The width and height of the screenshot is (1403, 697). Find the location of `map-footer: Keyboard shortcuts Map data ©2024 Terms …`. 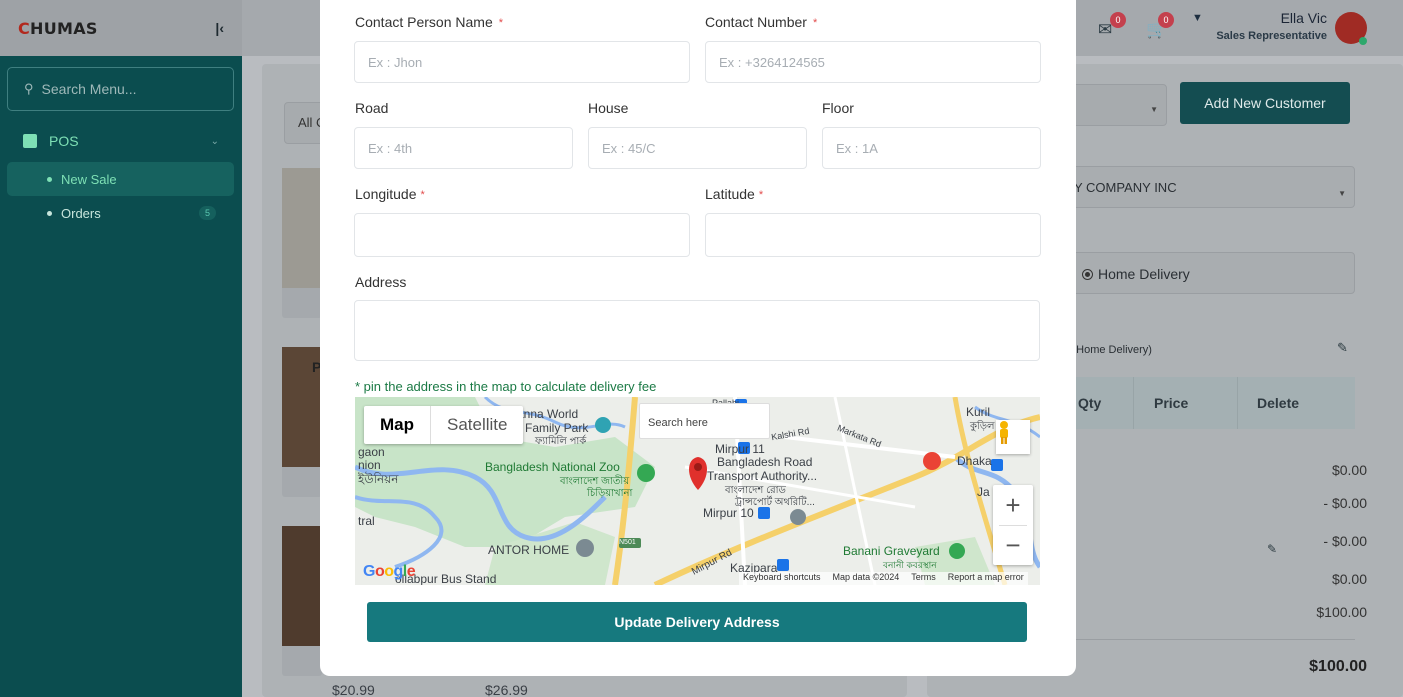

map-footer: Keyboard shortcuts Map data ©2024 Terms … is located at coordinates (883, 578).